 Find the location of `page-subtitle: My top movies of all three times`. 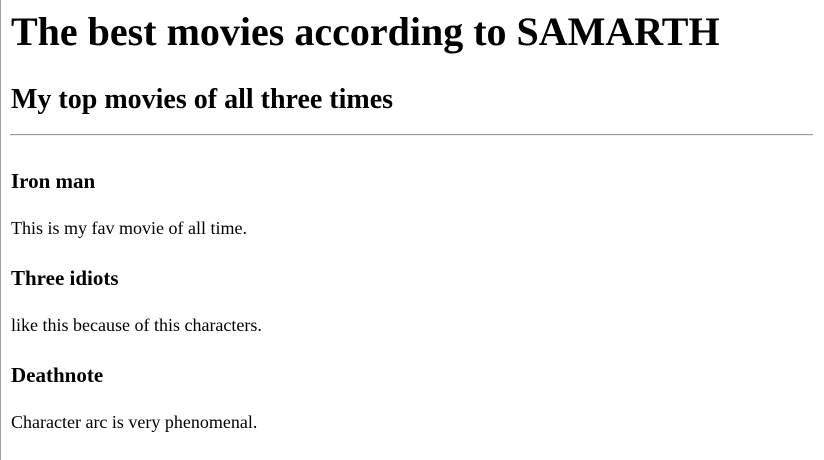

page-subtitle: My top movies of all three times is located at coordinates (202, 99).